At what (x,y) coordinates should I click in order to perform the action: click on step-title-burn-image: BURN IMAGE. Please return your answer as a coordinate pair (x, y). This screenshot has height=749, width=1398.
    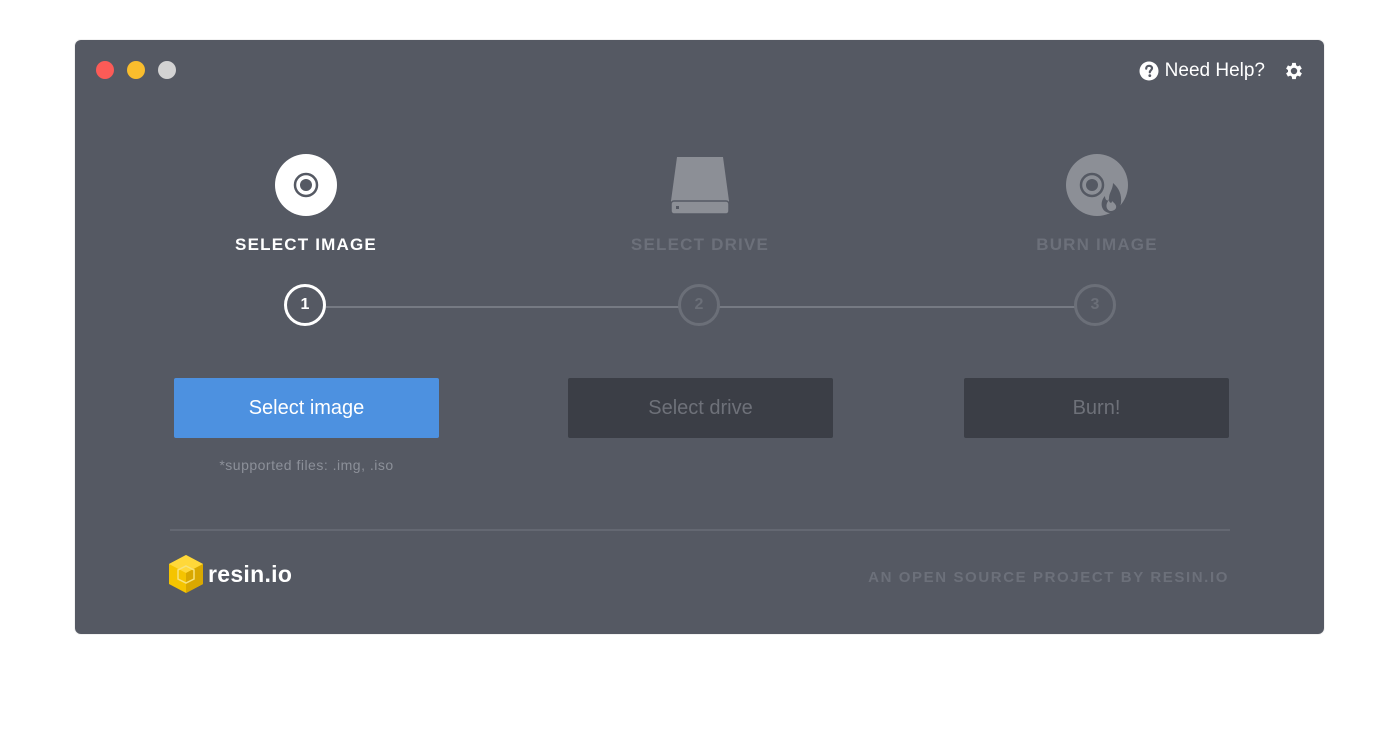
    Looking at the image, I should click on (1097, 244).